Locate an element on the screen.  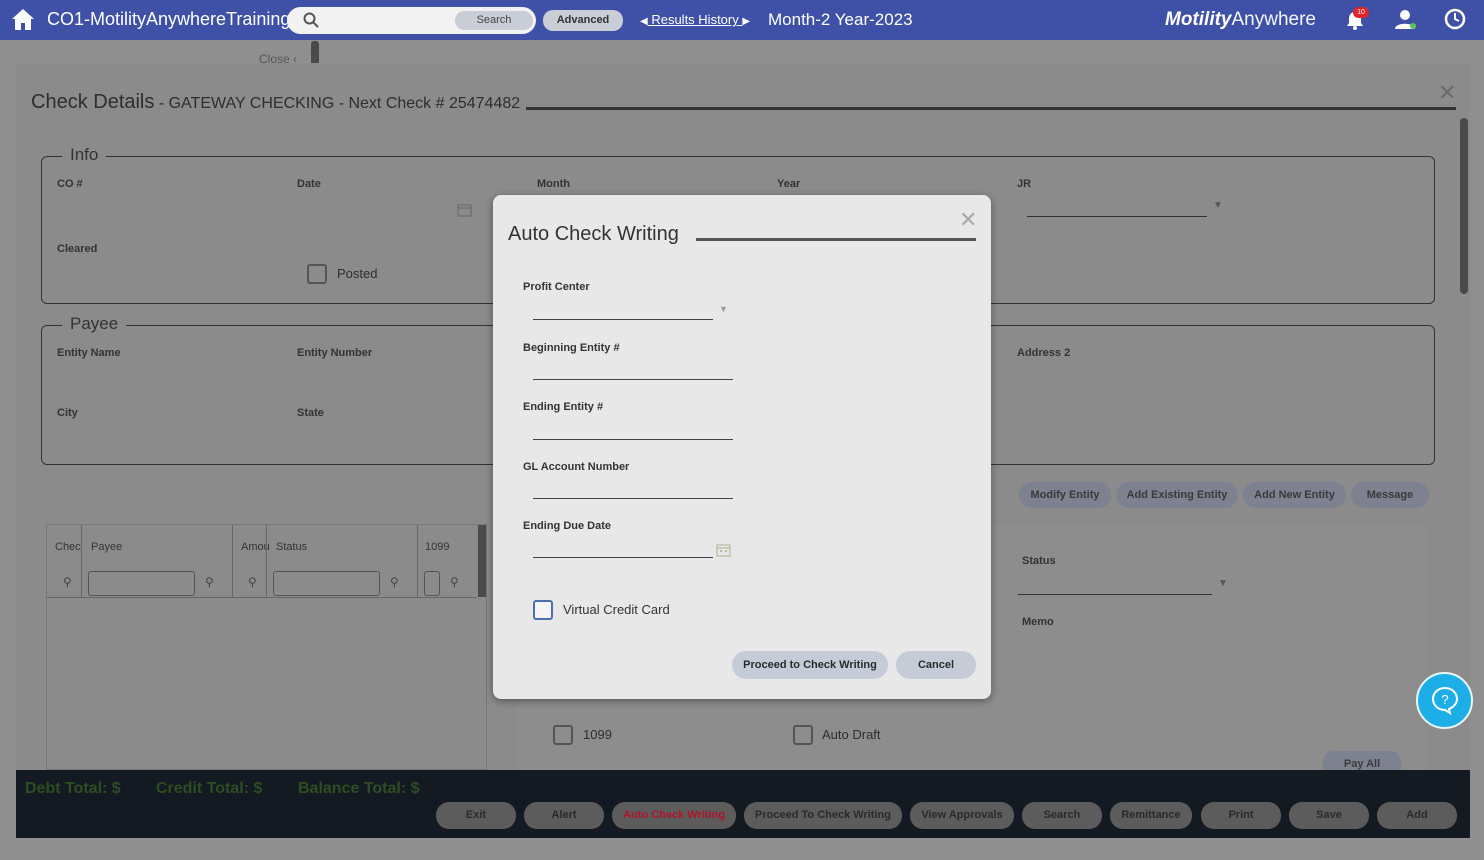
jr-label: JR is located at coordinates (1024, 184).